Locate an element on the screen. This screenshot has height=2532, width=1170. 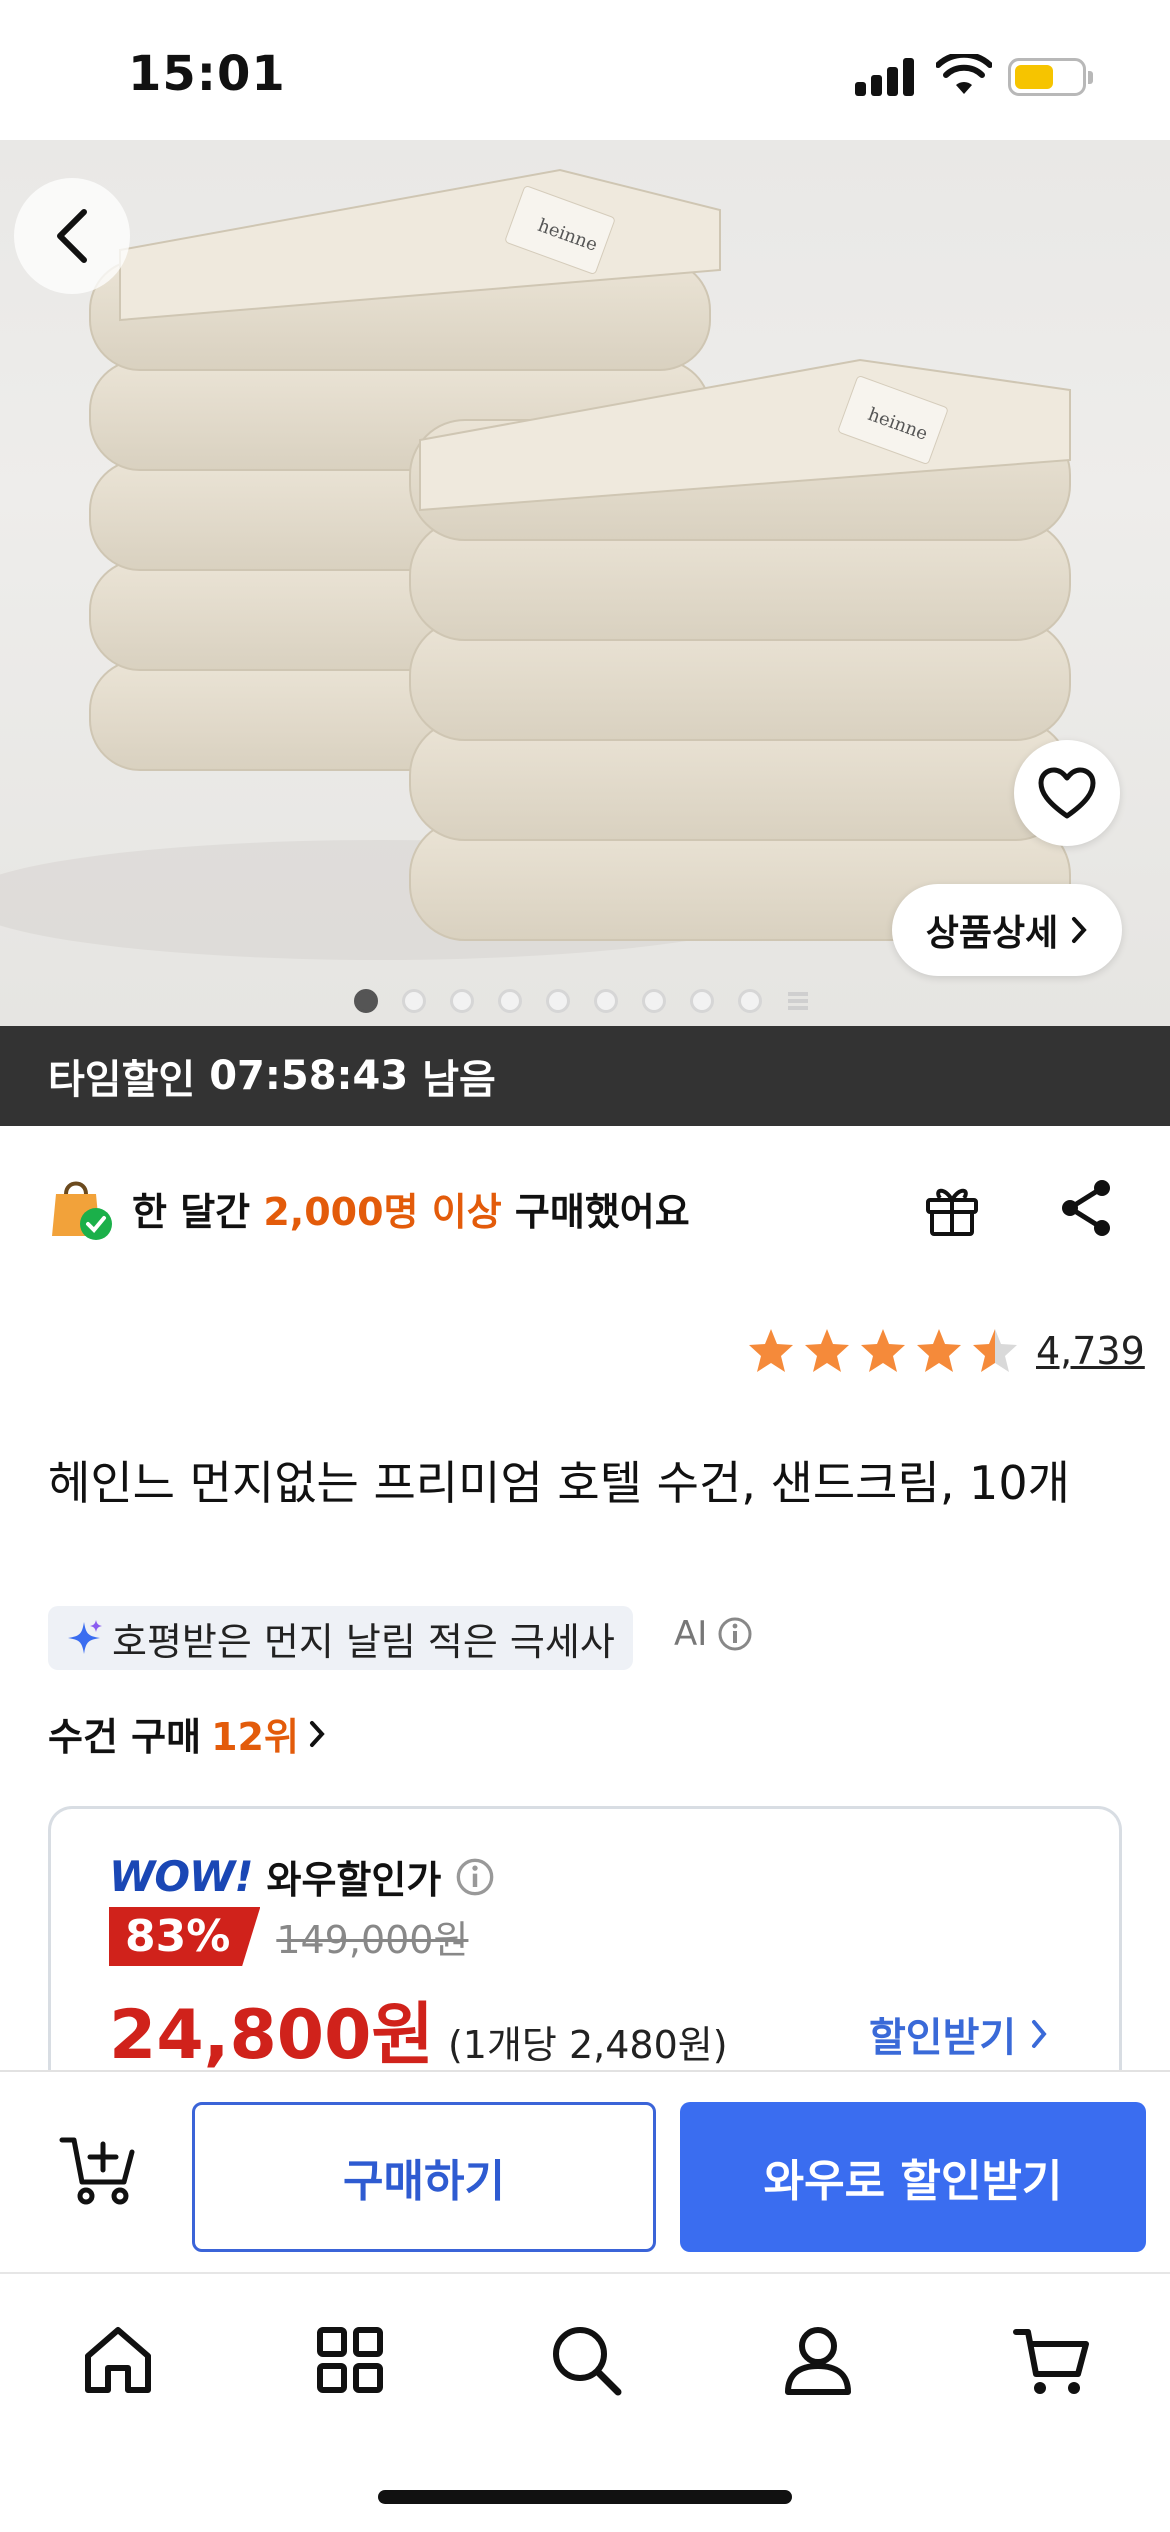
status-time: 15:01 is located at coordinates (207, 74).